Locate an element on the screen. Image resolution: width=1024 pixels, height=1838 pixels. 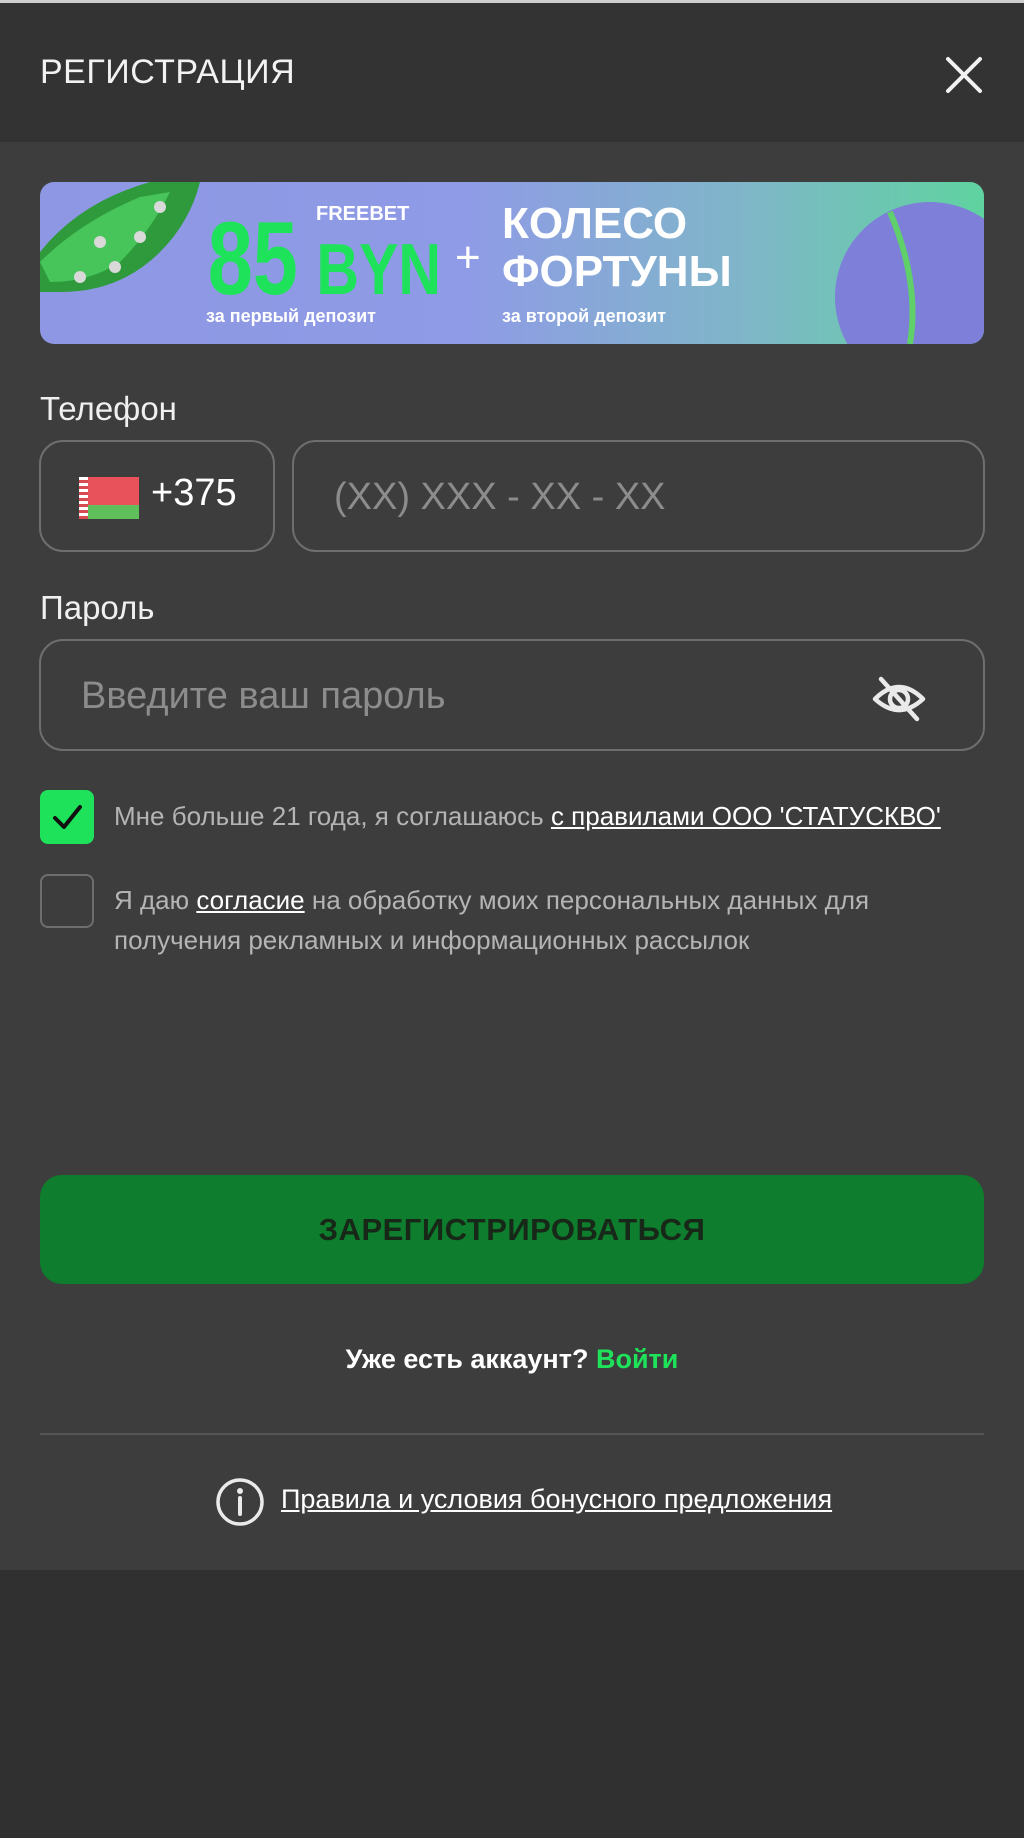
password-label: Пароль is located at coordinates (97, 607).